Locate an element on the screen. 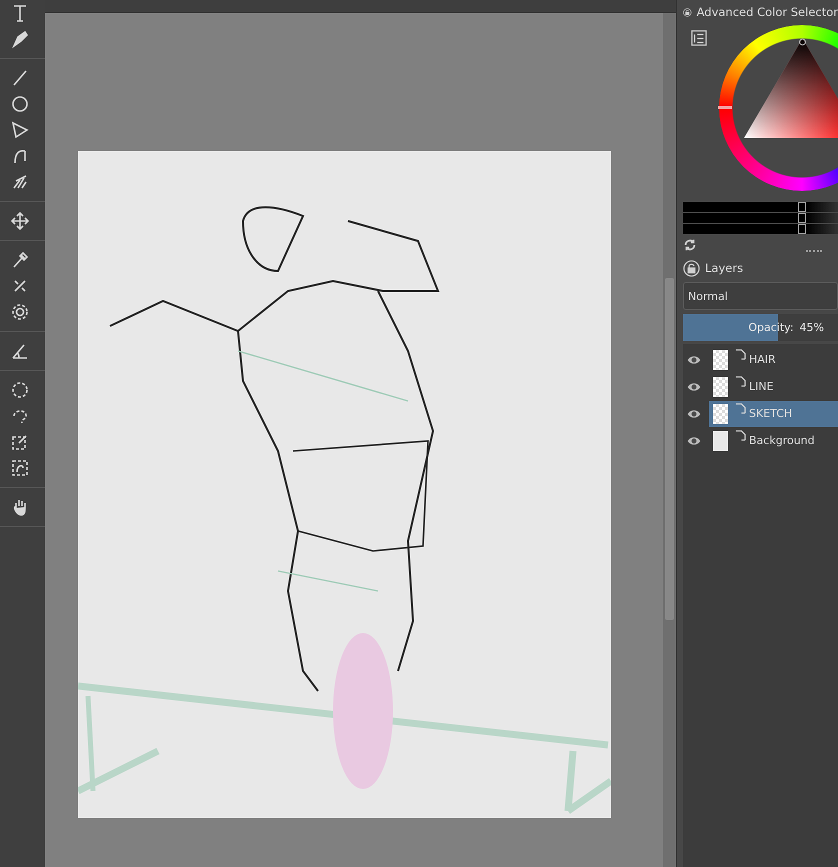 The width and height of the screenshot is (838, 867). ellipse-tool-icon is located at coordinates (20, 104).